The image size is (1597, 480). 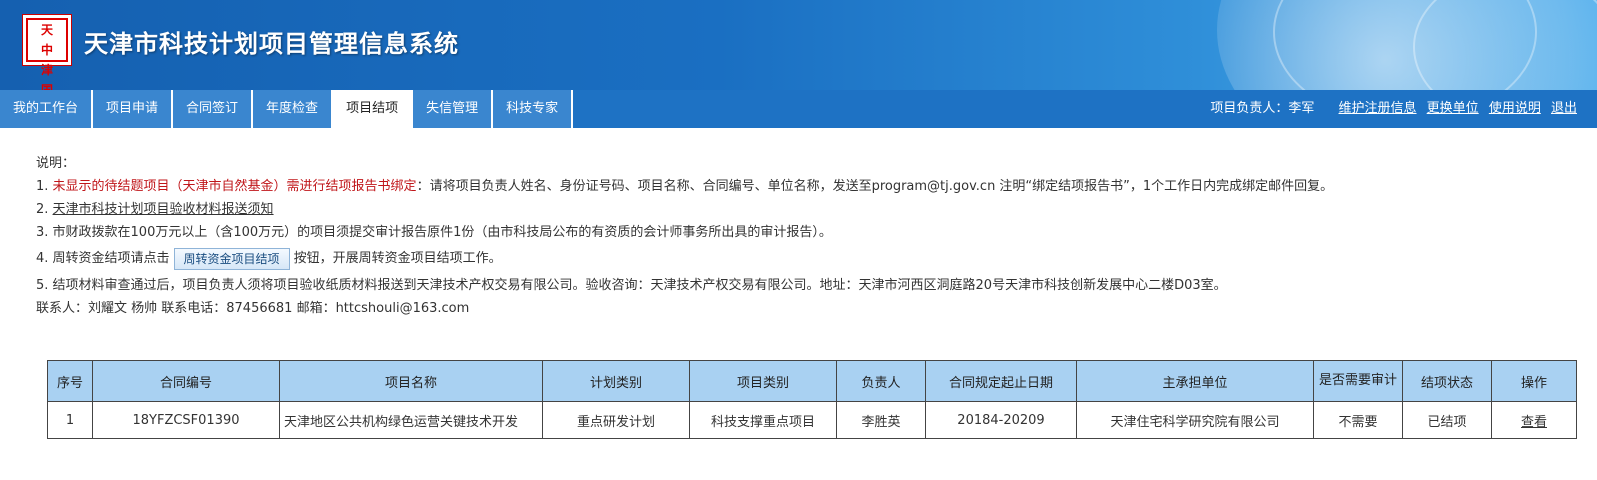 What do you see at coordinates (1447, 381) in the screenshot?
I see `col-closing-status: 结项状态` at bounding box center [1447, 381].